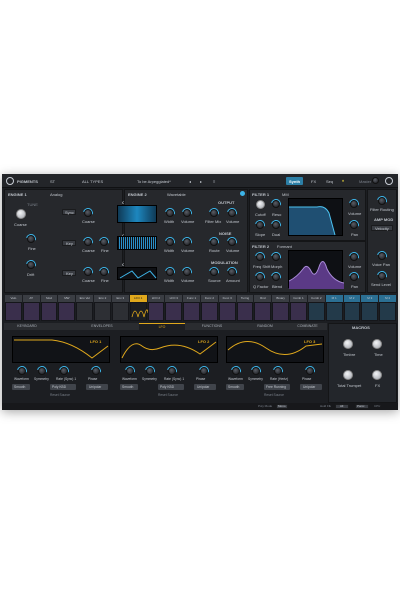 The height and width of the screenshot is (592, 400). I want to click on mod-source-14: Turing, so click(245, 298).